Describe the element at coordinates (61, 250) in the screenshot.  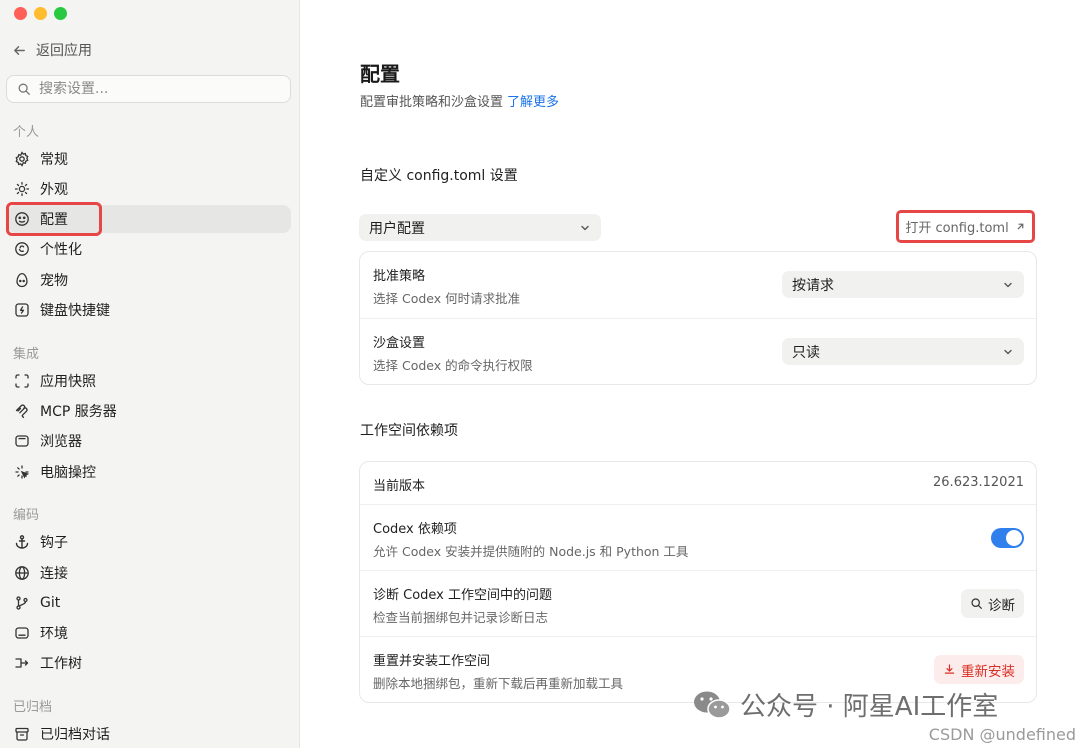
I see `sidebar-item-label: 个性化` at that location.